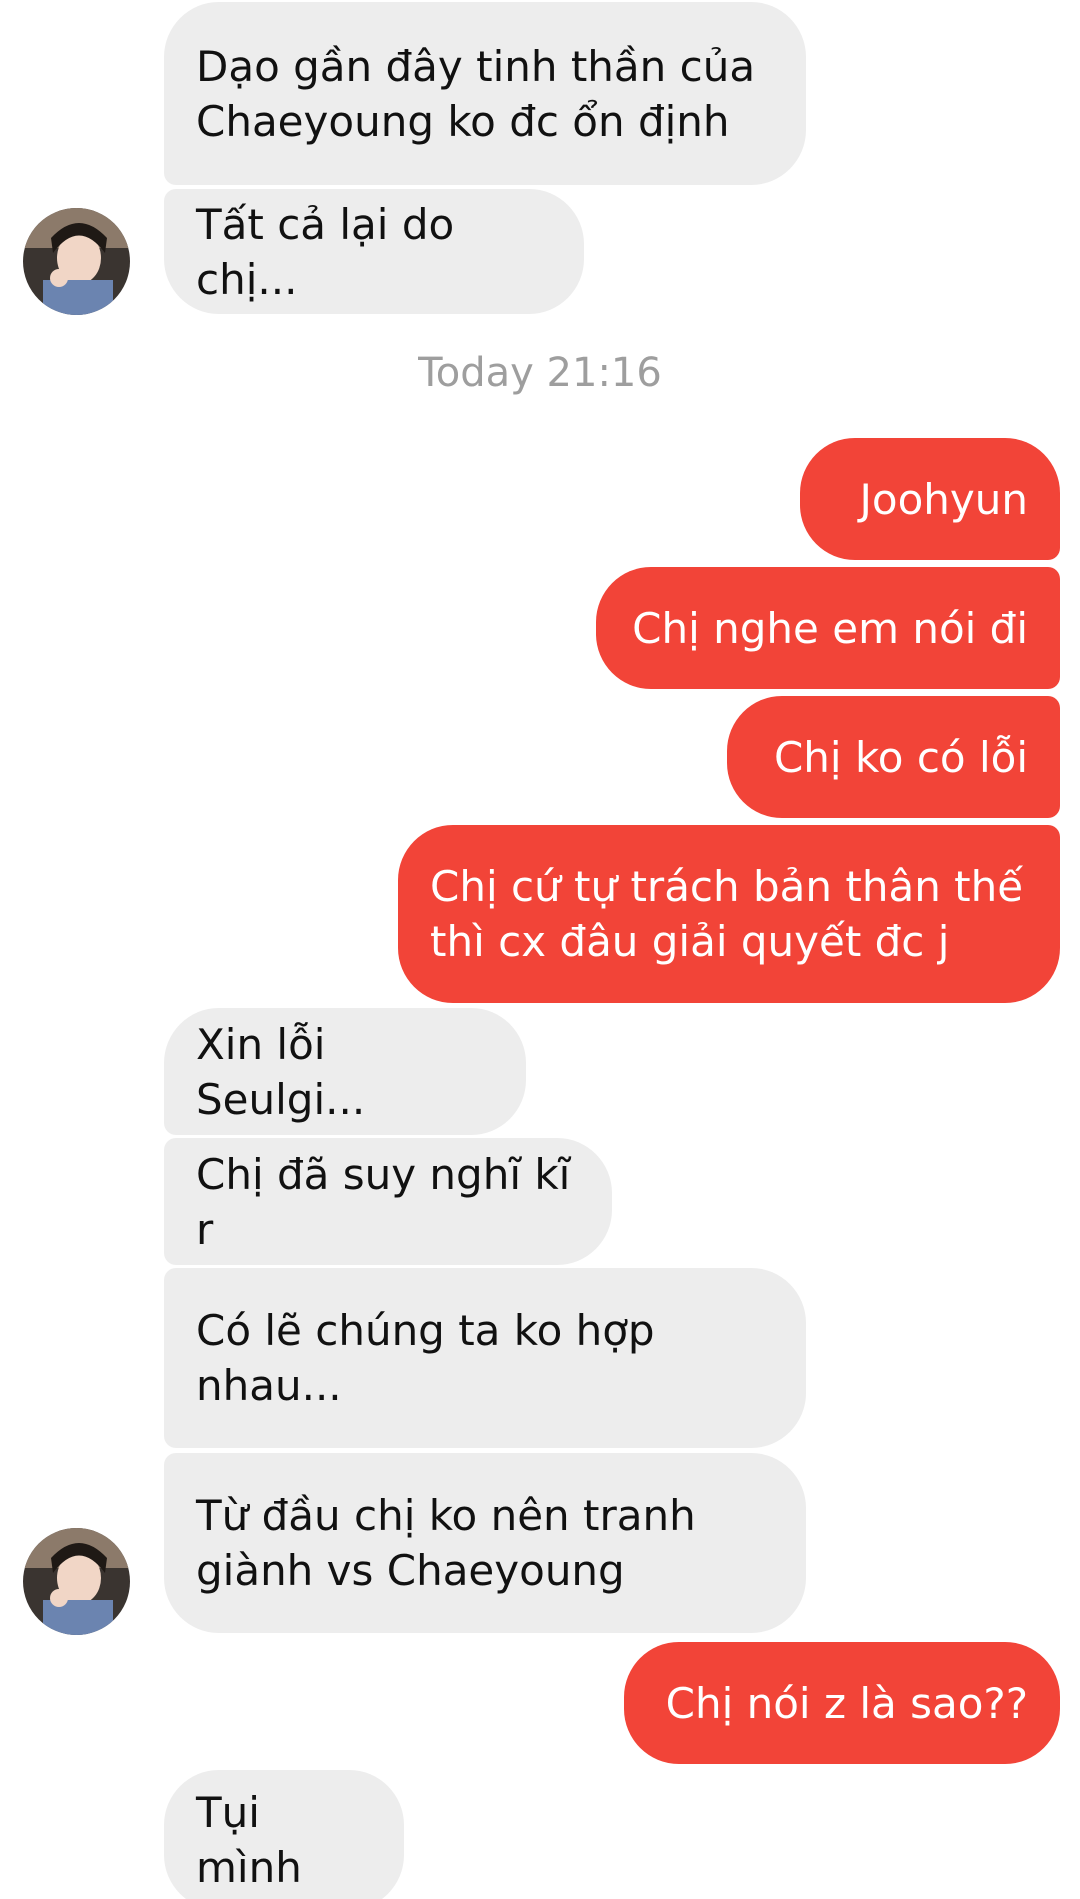 The image size is (1080, 1899). Describe the element at coordinates (540, 373) in the screenshot. I see `thread-timestamp: Today 21:16` at that location.